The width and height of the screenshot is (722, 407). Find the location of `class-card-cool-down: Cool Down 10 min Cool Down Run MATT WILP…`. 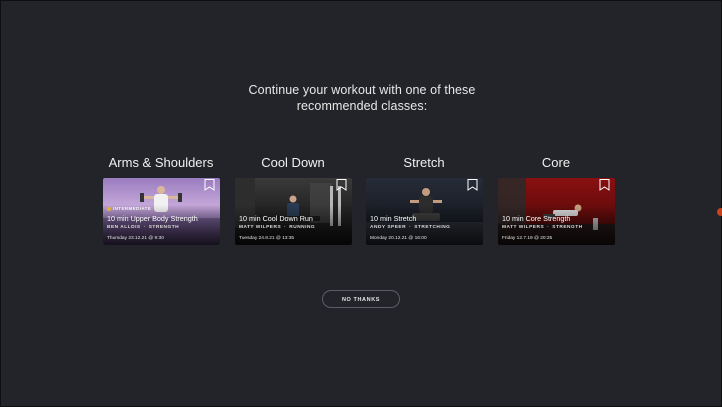

class-card-cool-down: Cool Down 10 min Cool Down Run MATT WILP… is located at coordinates (293, 199).